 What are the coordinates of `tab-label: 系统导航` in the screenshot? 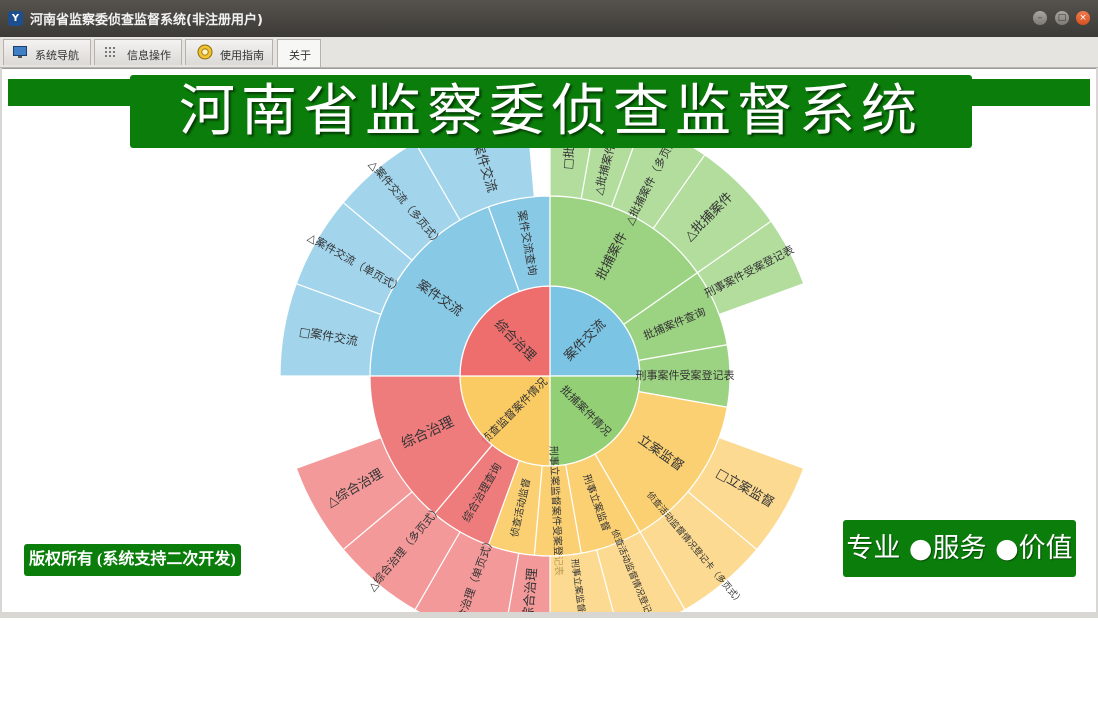 It's located at (57, 55).